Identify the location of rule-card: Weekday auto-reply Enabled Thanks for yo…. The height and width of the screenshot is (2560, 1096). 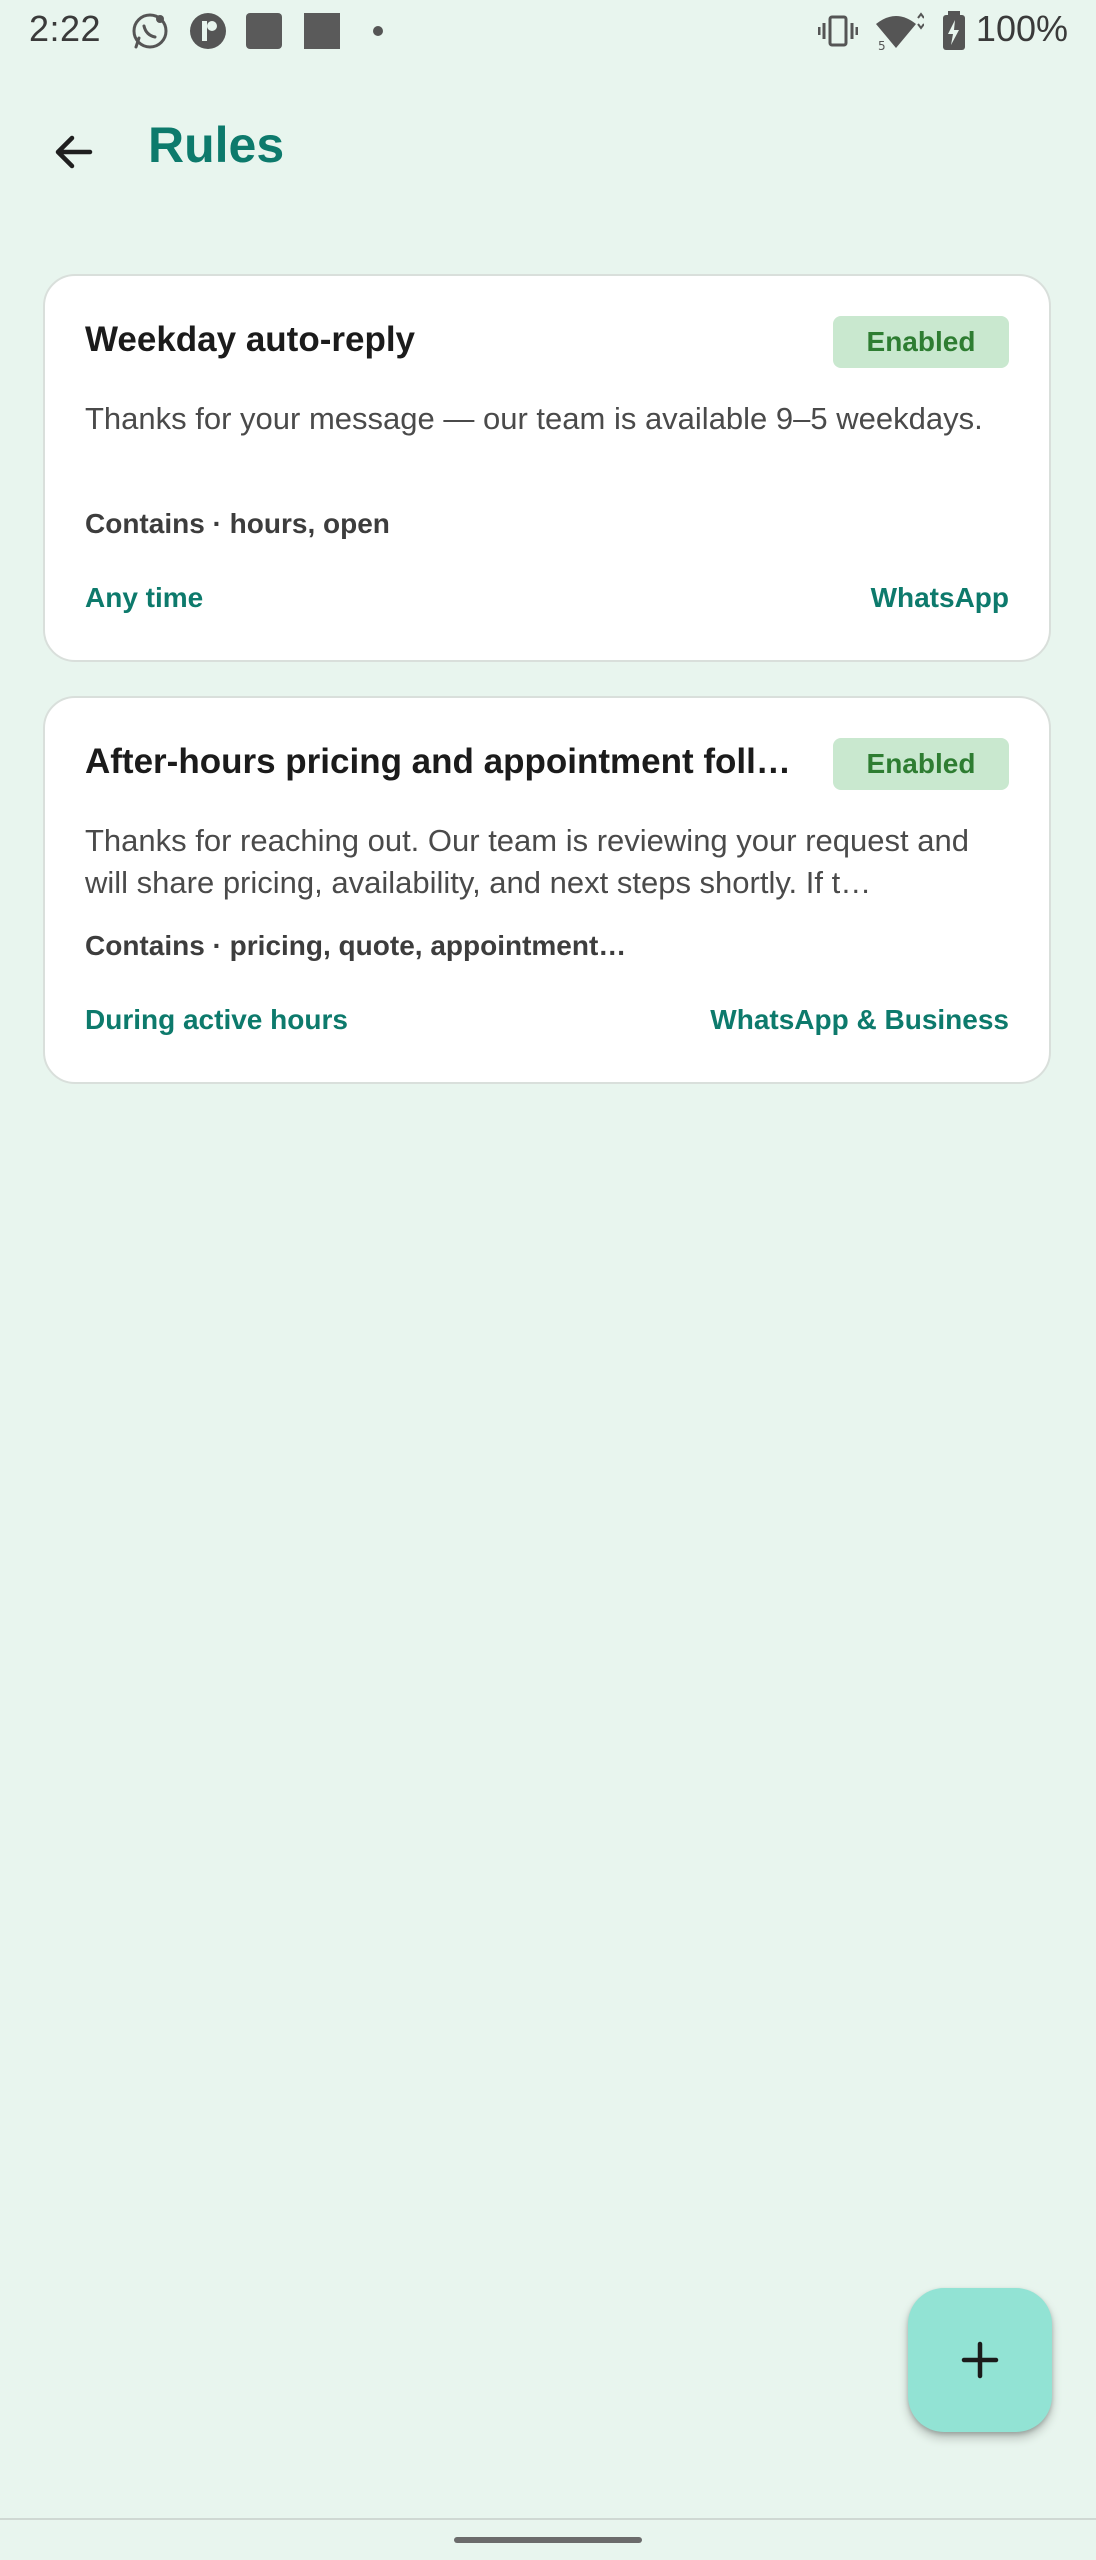
(547, 468).